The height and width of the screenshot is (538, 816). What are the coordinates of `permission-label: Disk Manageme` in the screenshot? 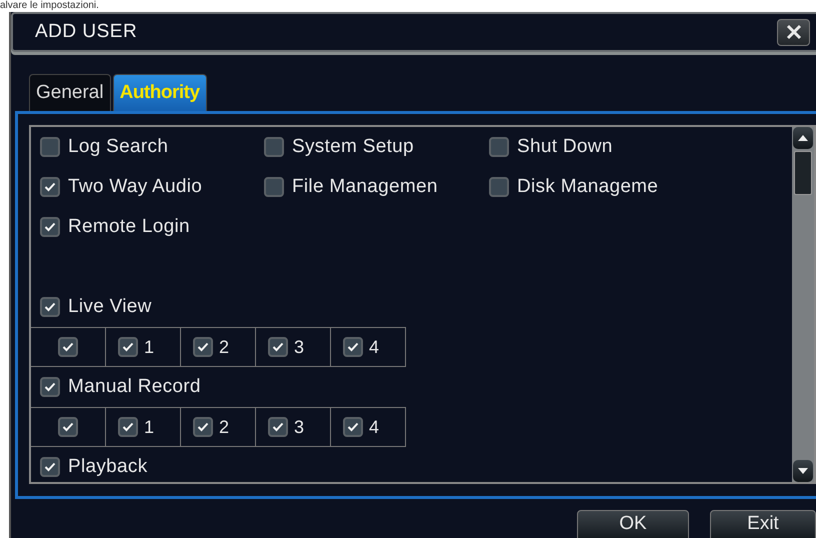 It's located at (587, 187).